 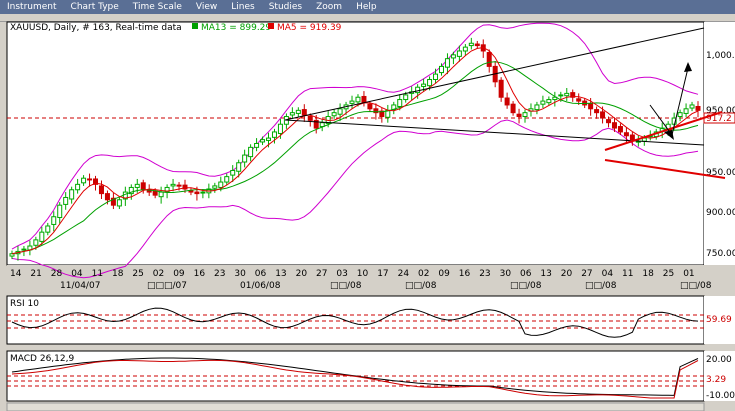 I want to click on macd-tick-neg10: -10.00, so click(x=720, y=396).